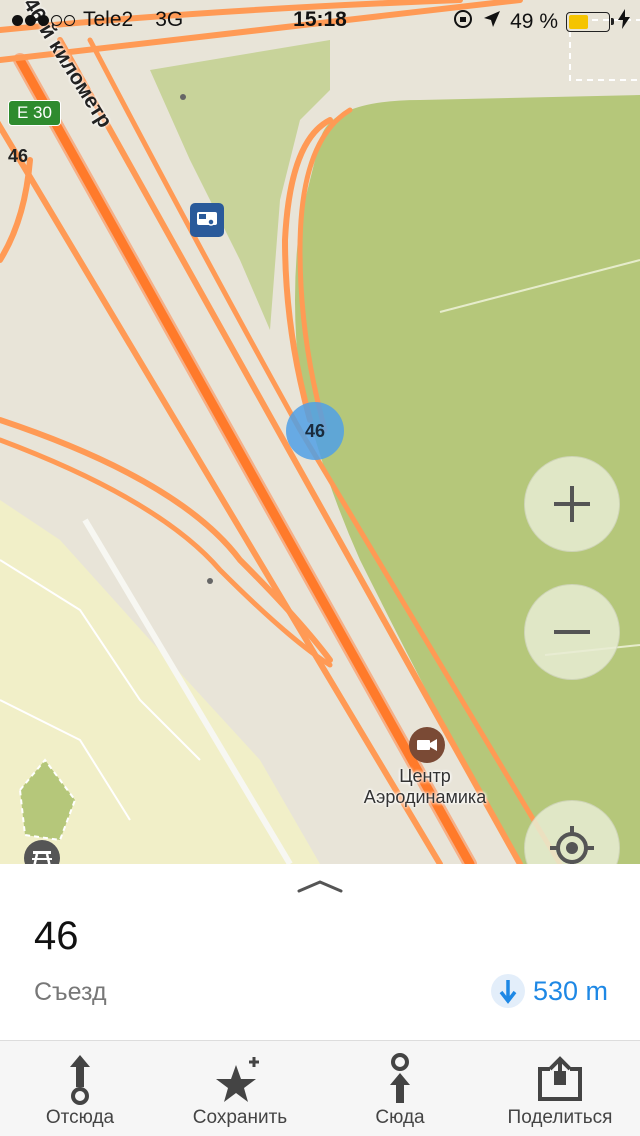  Describe the element at coordinates (427, 745) in the screenshot. I see `cinema-icon` at that location.